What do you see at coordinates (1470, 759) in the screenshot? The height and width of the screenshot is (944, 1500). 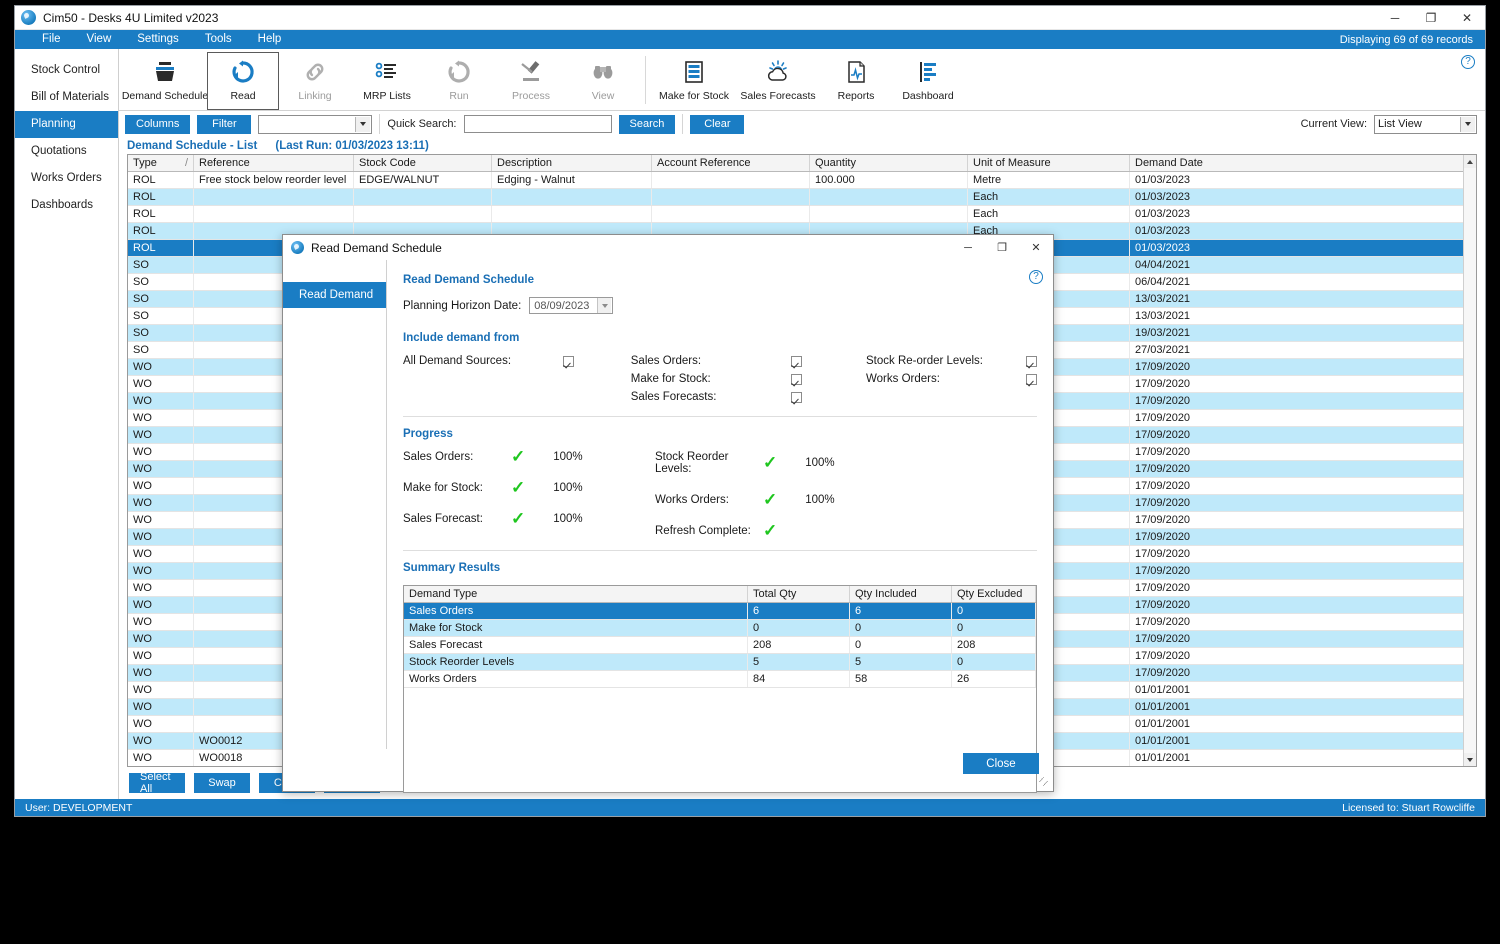 I see `scroll-down-icon` at bounding box center [1470, 759].